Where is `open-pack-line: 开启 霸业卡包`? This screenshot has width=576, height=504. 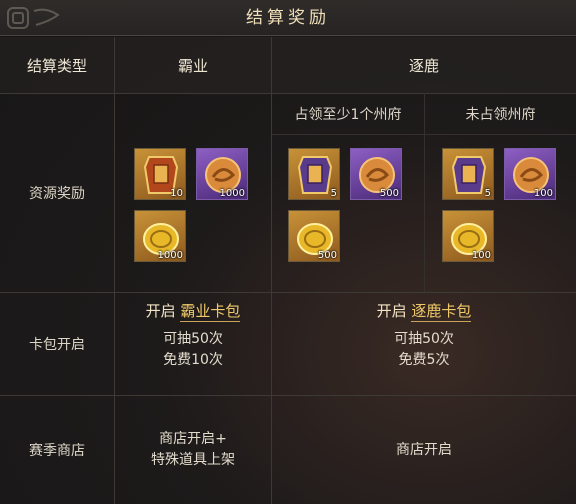
open-pack-line: 开启 霸业卡包 is located at coordinates (193, 311).